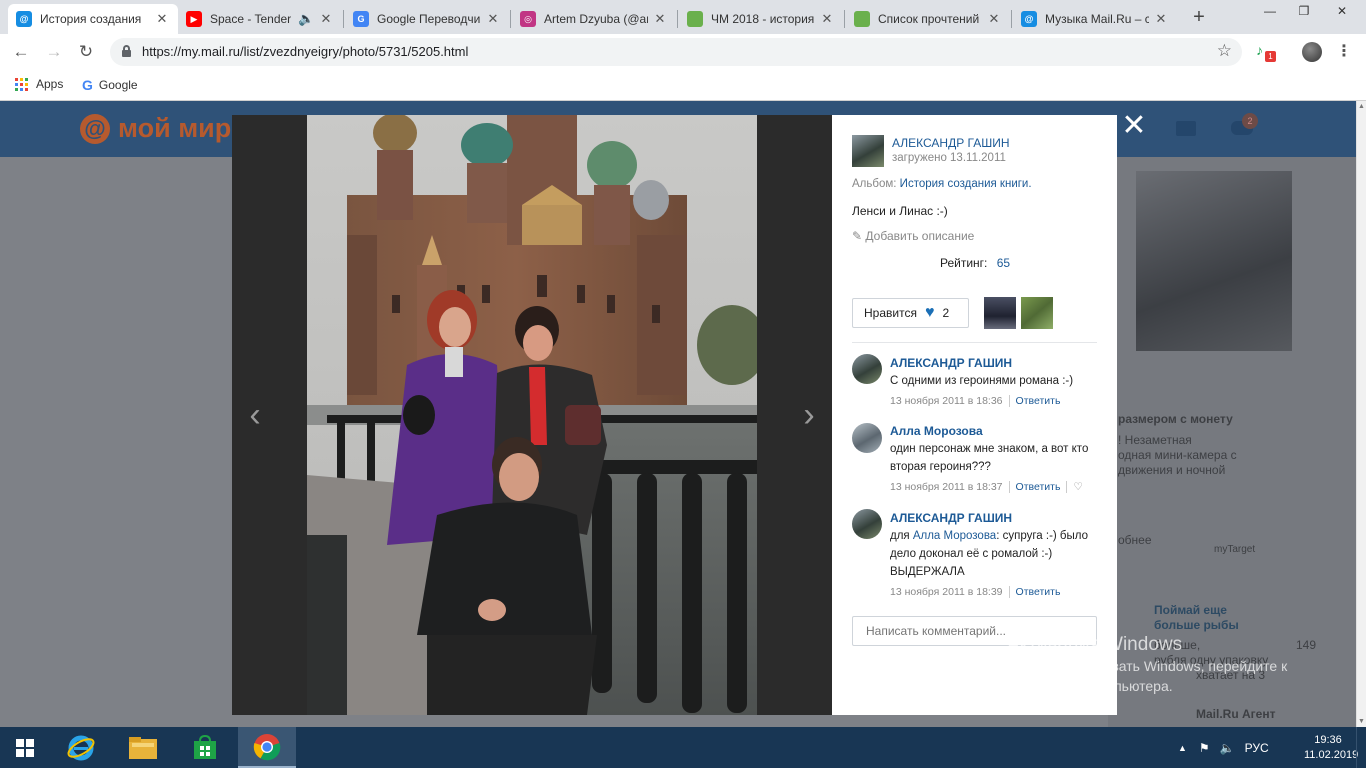 The height and width of the screenshot is (768, 1366). Describe the element at coordinates (306, 19) in the screenshot. I see `audio-icon: 🔈` at that location.